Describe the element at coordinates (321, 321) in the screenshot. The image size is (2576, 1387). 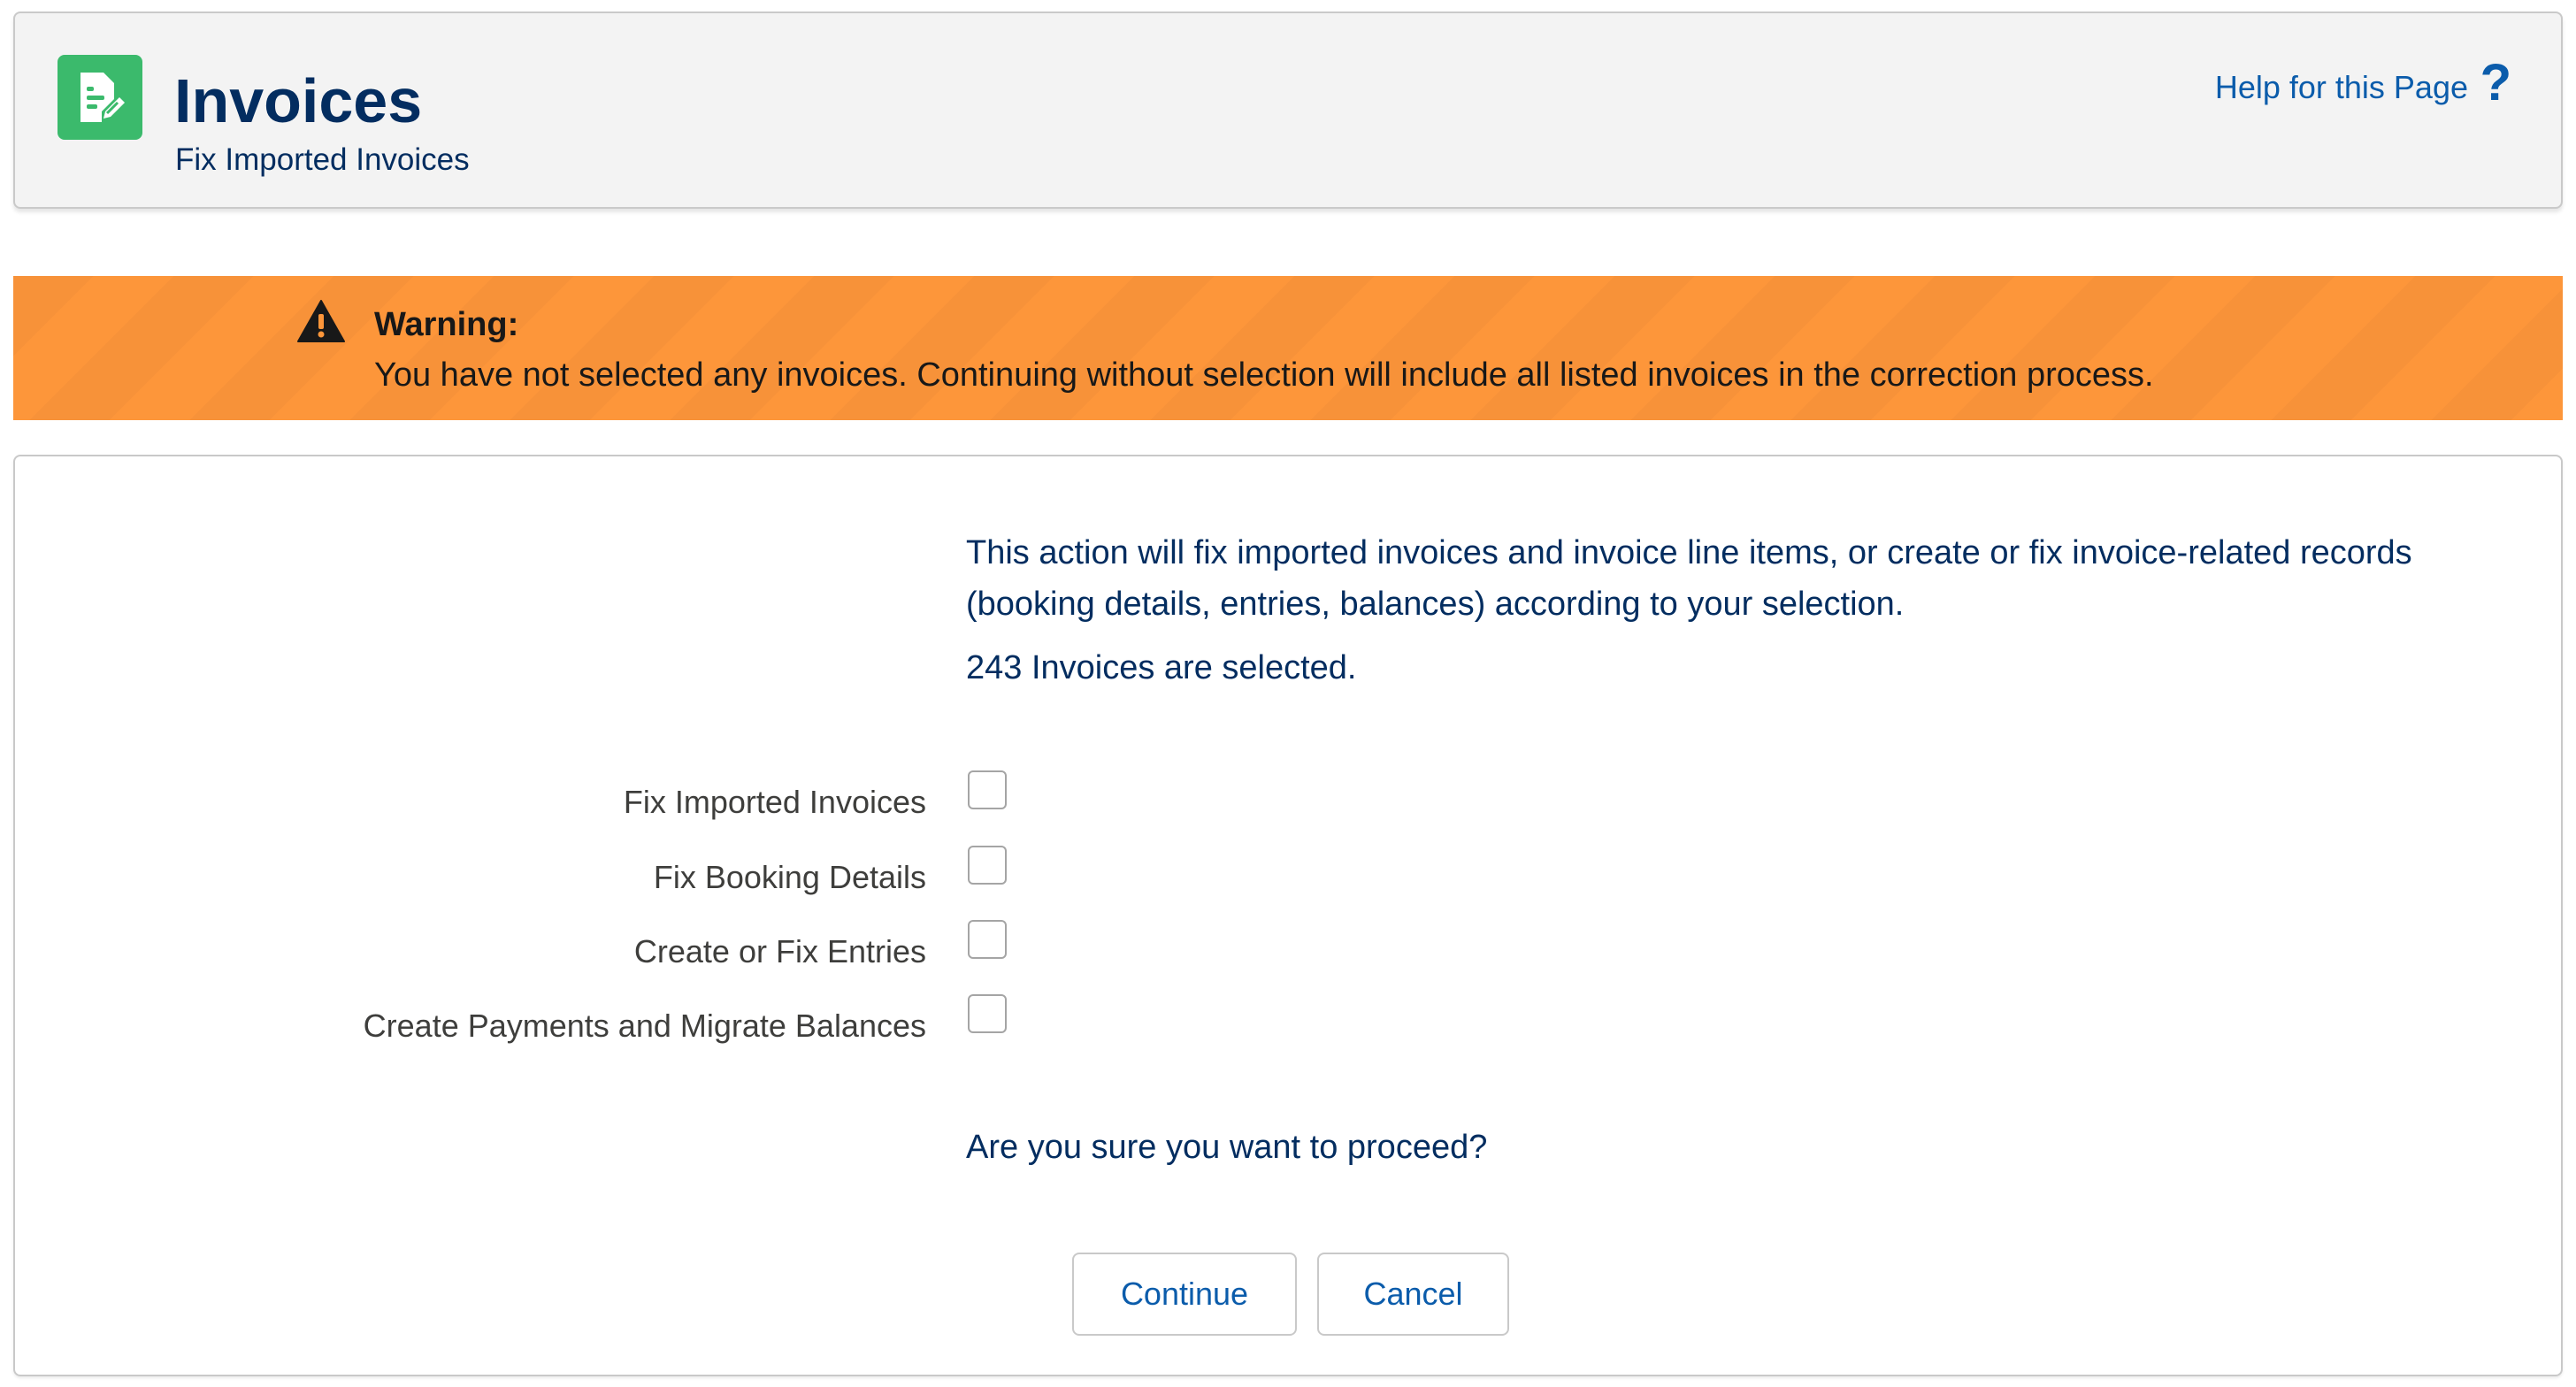
I see `warning-triangle-icon` at that location.